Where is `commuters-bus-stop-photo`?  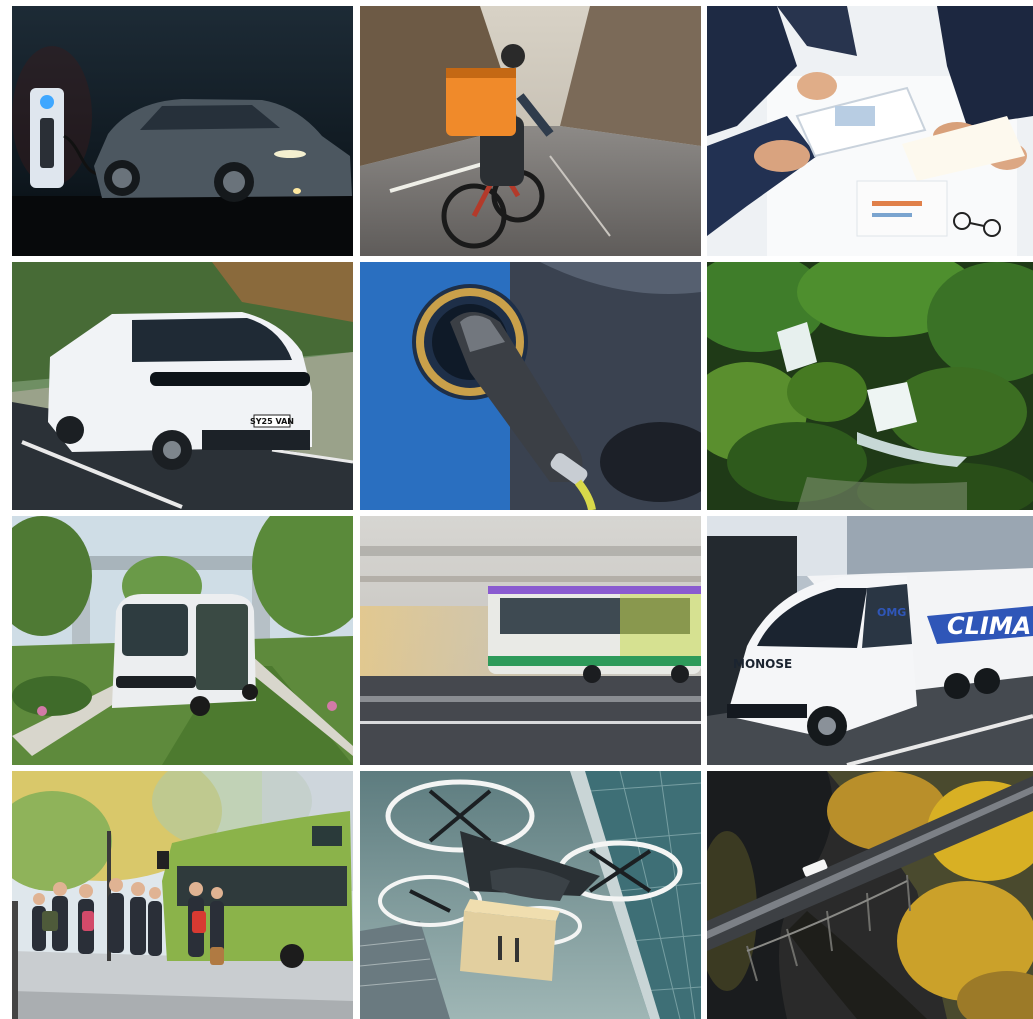 commuters-bus-stop-photo is located at coordinates (182, 895).